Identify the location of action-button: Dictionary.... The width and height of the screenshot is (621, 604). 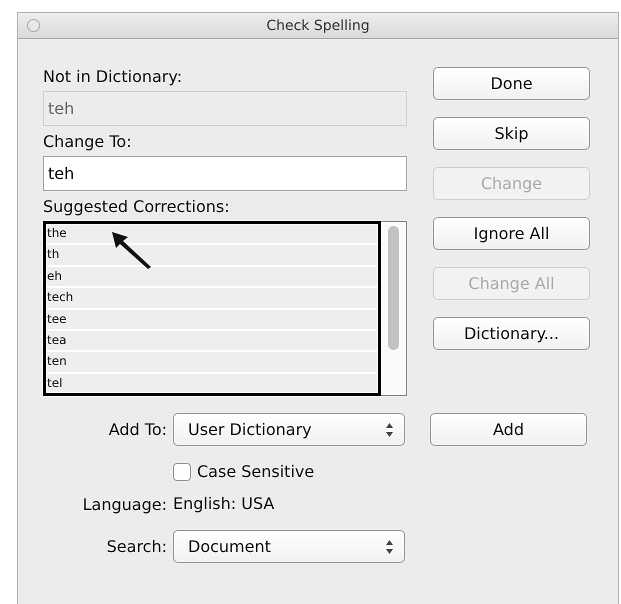
(511, 333).